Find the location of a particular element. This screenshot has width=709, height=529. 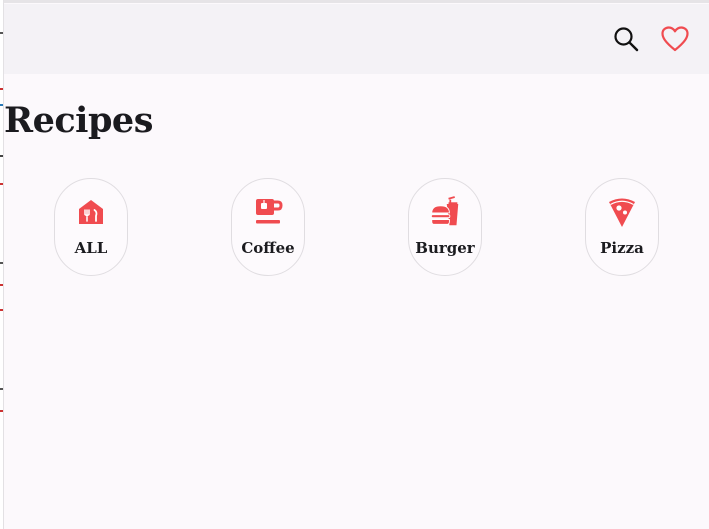

window-top-border is located at coordinates (354, 1).